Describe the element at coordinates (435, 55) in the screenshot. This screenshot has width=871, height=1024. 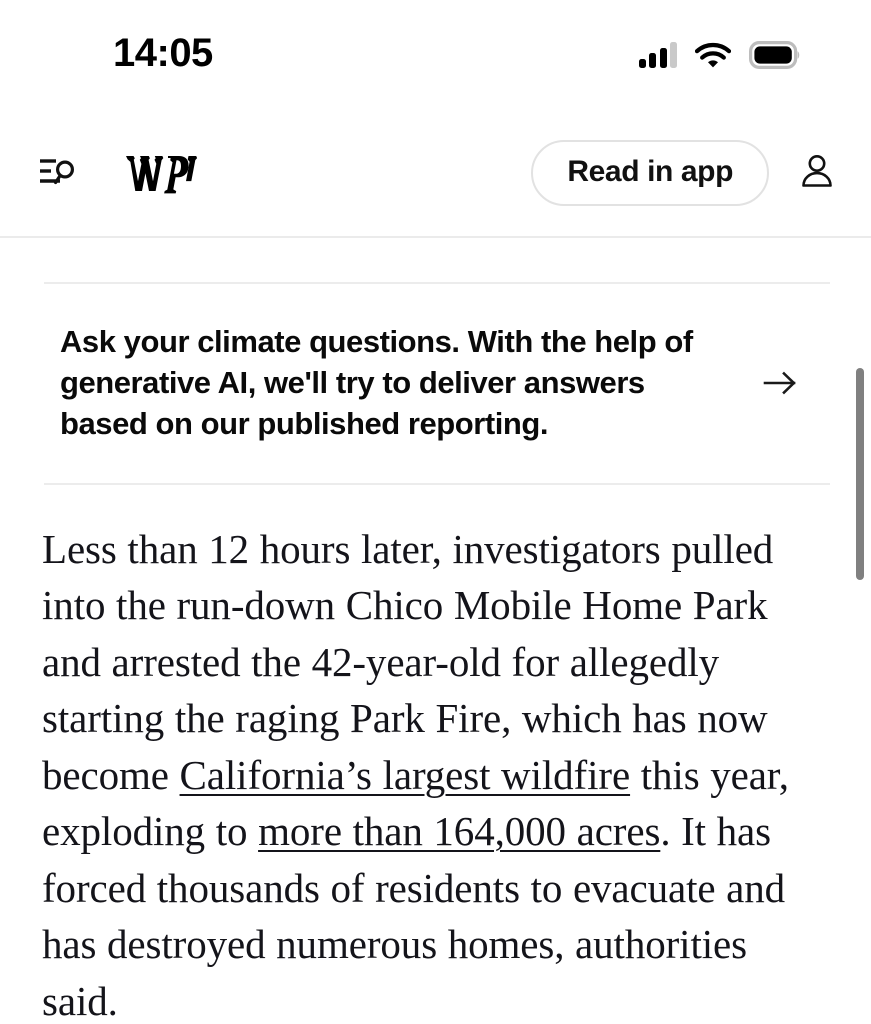
I see `status-bar: 14:05` at that location.